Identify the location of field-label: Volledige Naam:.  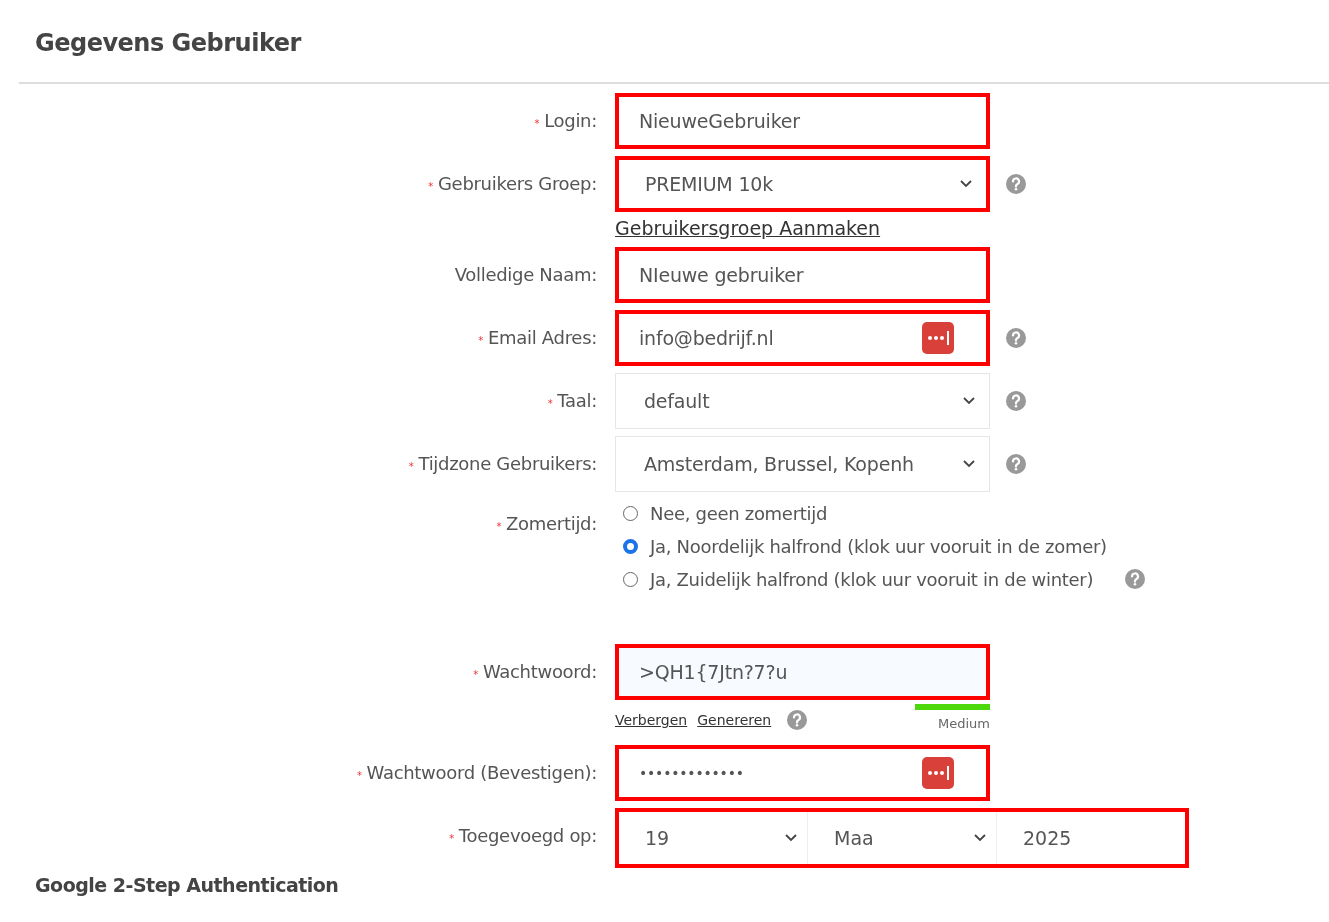
(525, 275).